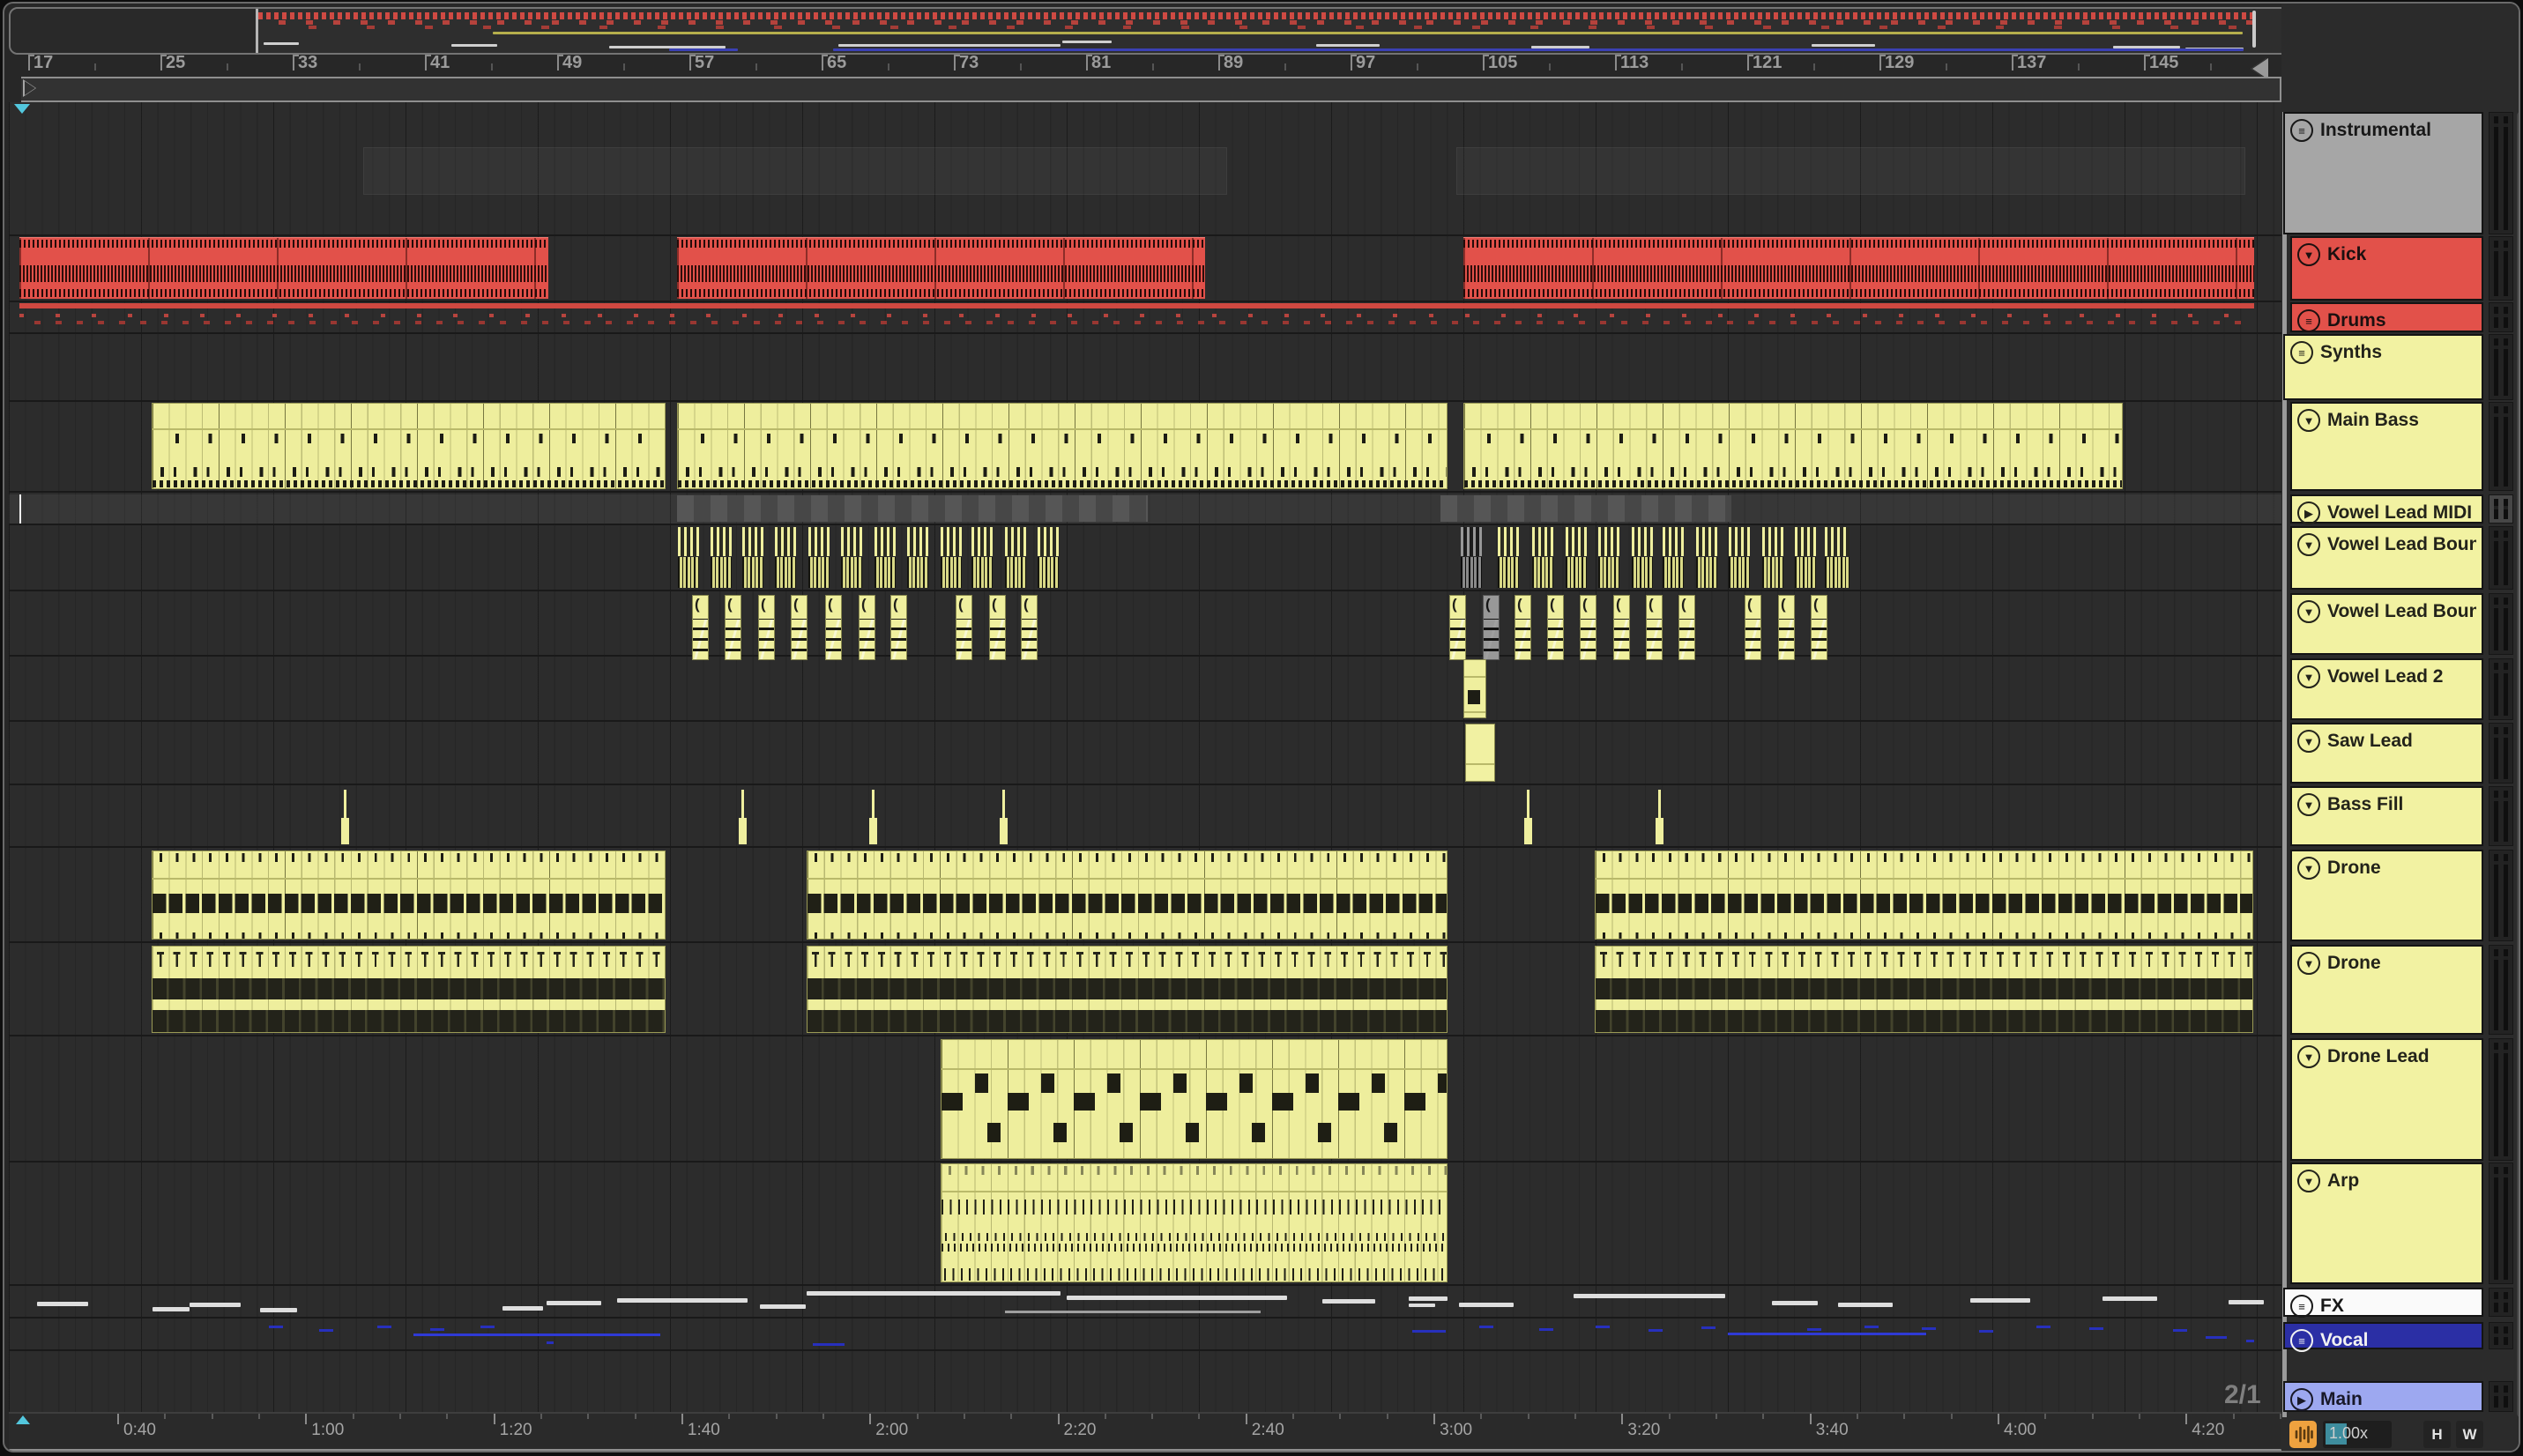 Image resolution: width=2523 pixels, height=1456 pixels. What do you see at coordinates (2354, 963) in the screenshot?
I see `track-name: Drone` at bounding box center [2354, 963].